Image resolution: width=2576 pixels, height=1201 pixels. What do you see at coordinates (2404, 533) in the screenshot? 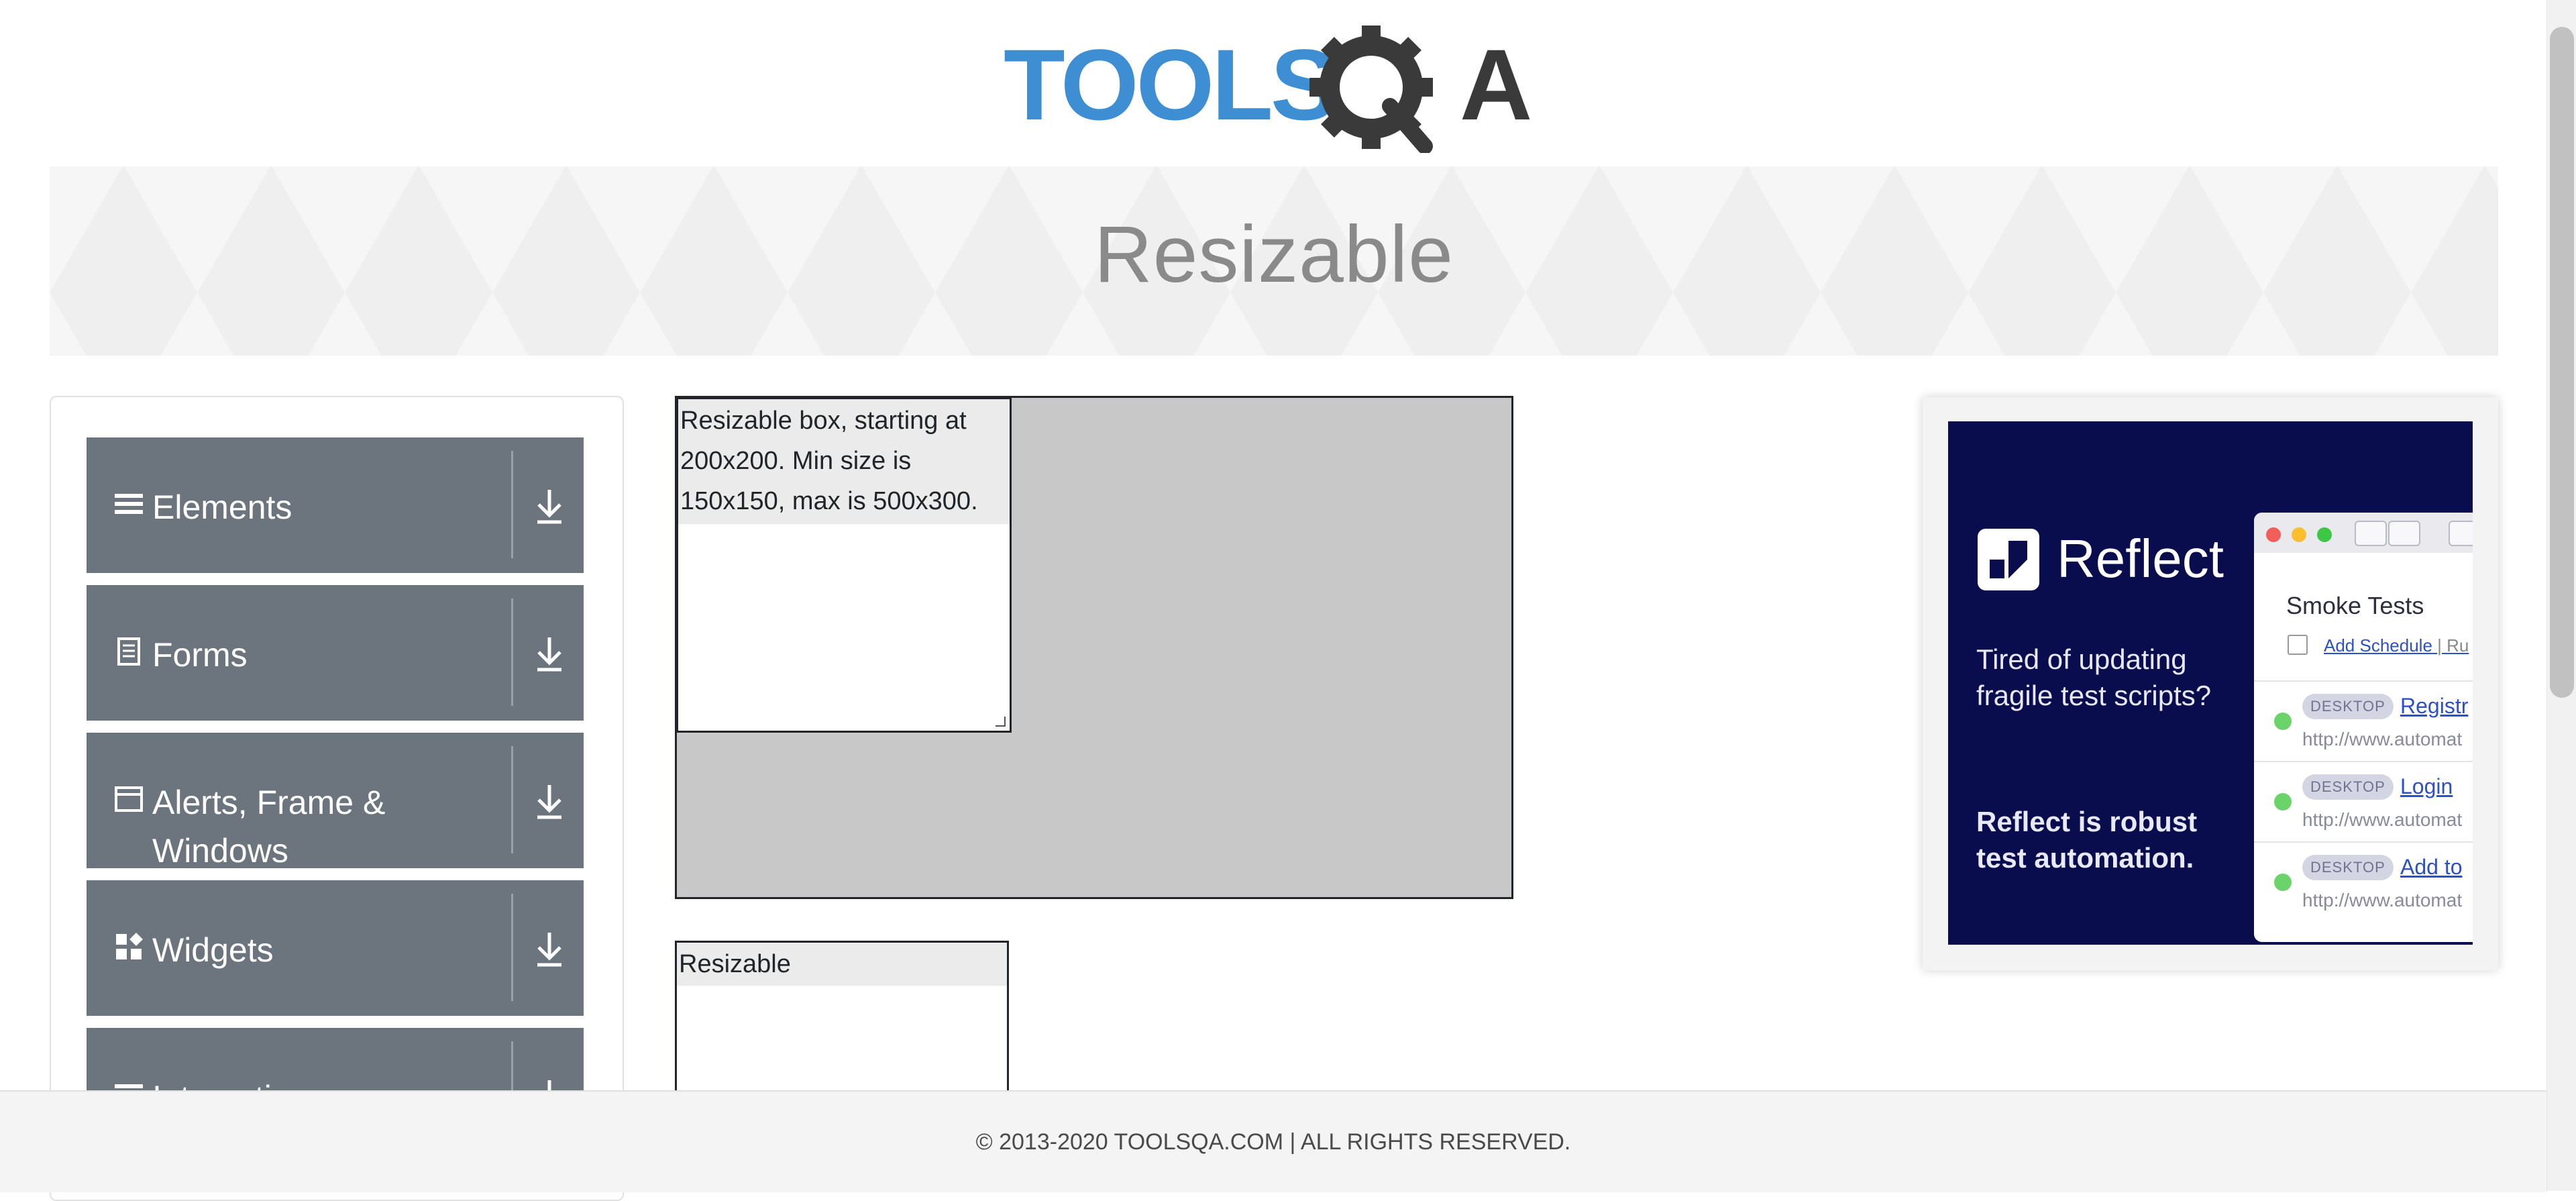
I see `forward-button-icon` at bounding box center [2404, 533].